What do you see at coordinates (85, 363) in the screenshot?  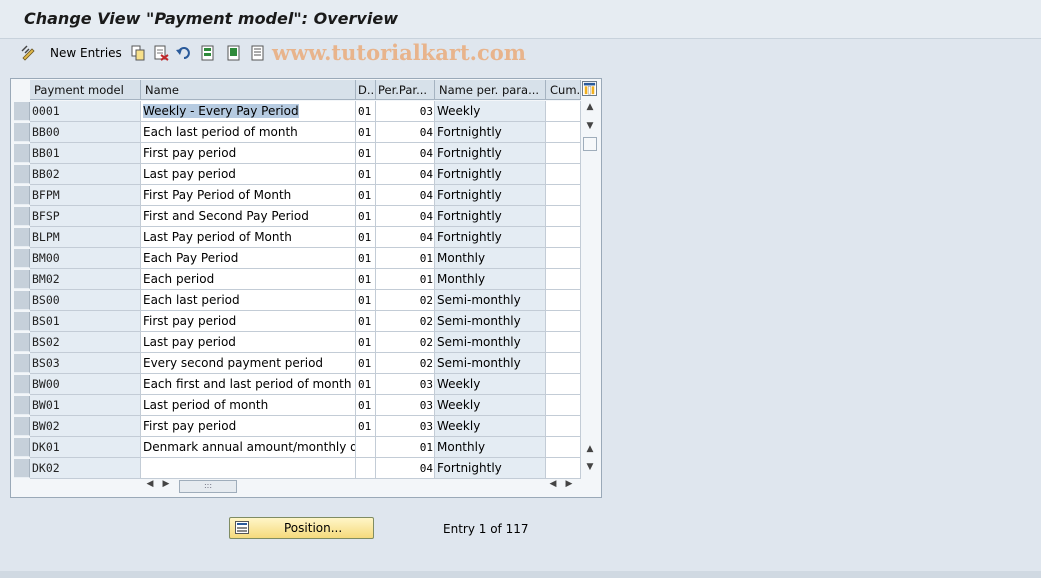 I see `payment-model-cell: BS03` at bounding box center [85, 363].